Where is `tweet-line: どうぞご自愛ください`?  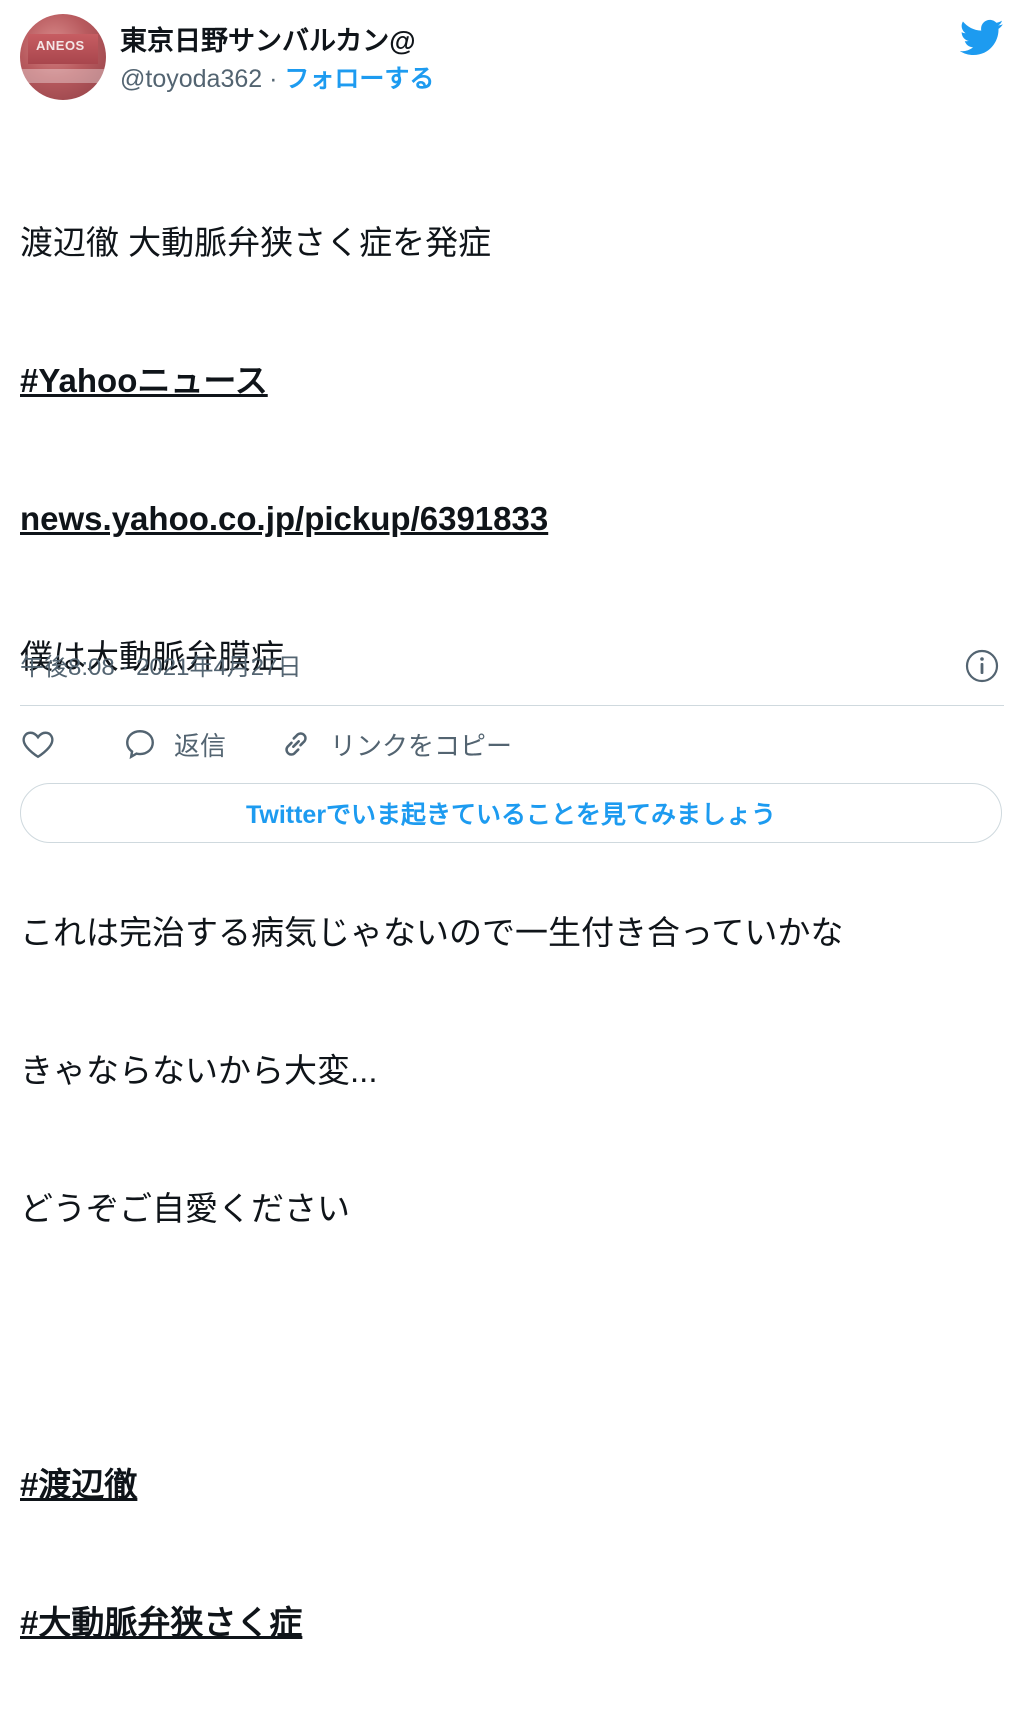
tweet-line: どうぞご自愛ください is located at coordinates (185, 1208).